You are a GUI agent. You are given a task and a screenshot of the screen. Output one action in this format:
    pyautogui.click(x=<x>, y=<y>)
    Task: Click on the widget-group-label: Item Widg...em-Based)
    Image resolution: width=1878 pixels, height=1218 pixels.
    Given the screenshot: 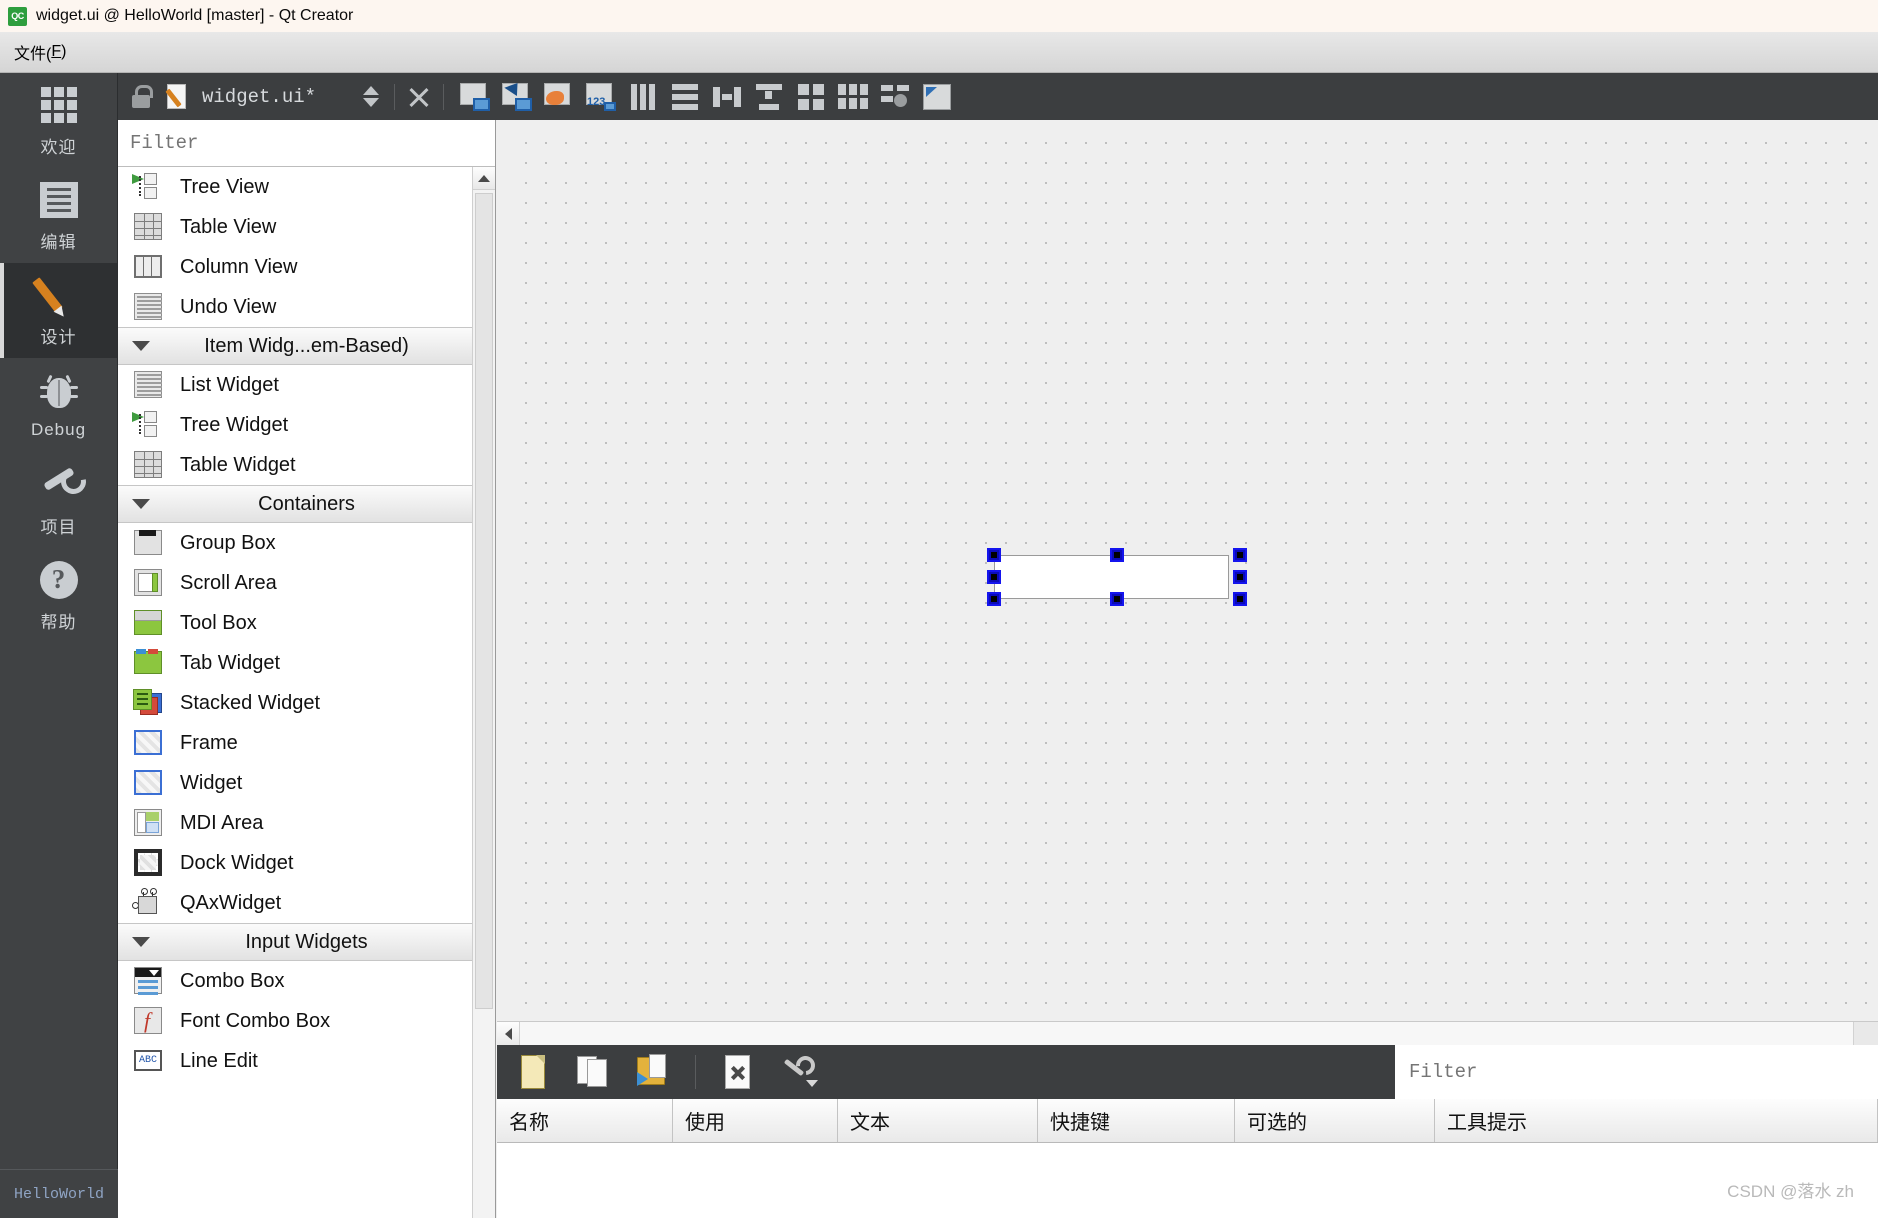 What is the action you would take?
    pyautogui.click(x=306, y=345)
    